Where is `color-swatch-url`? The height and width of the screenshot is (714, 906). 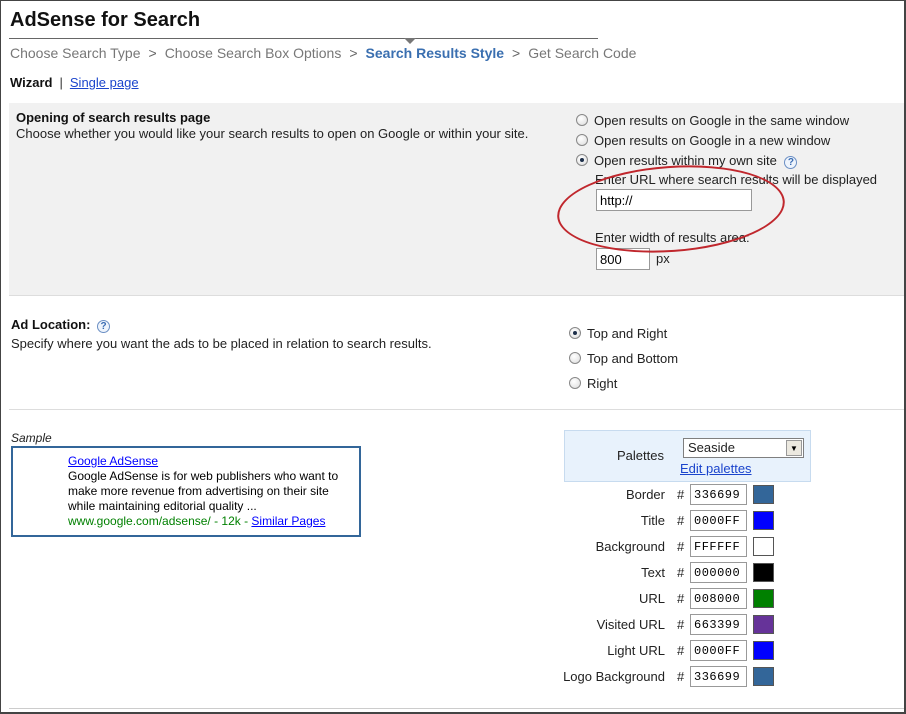
color-swatch-url is located at coordinates (763, 598).